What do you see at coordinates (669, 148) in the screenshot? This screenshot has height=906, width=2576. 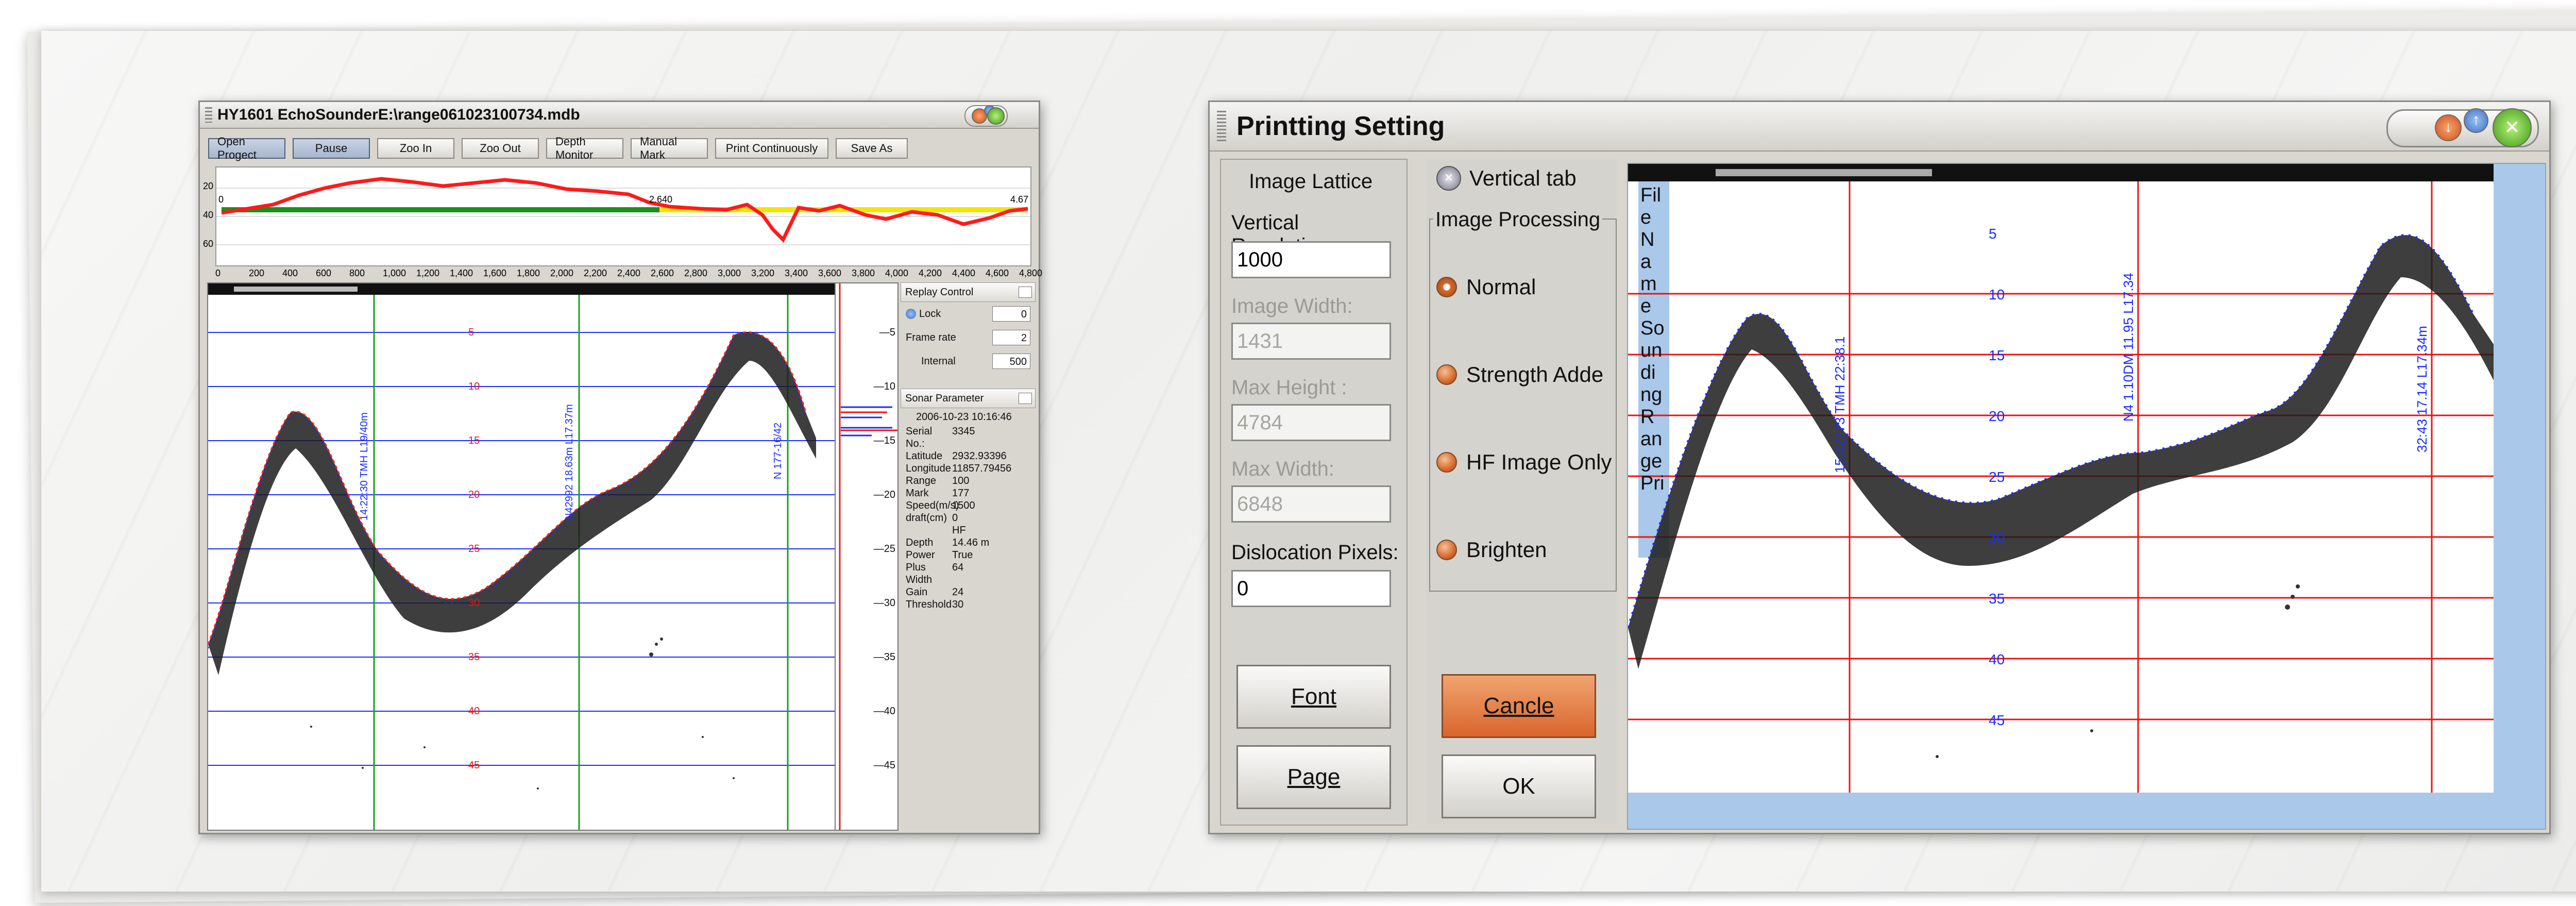 I see `manual-mark-button: Manual Mark` at bounding box center [669, 148].